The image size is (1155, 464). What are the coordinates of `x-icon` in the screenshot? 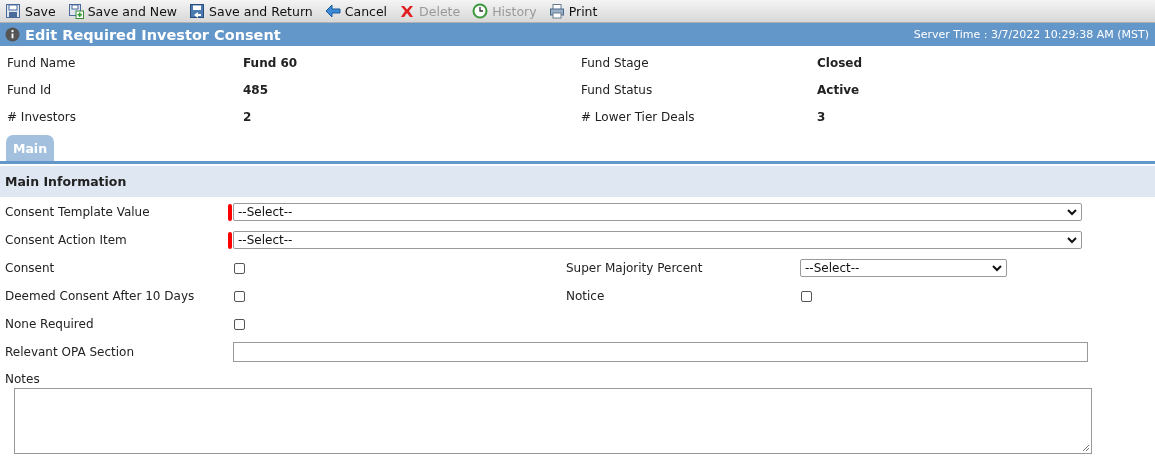 It's located at (407, 11).